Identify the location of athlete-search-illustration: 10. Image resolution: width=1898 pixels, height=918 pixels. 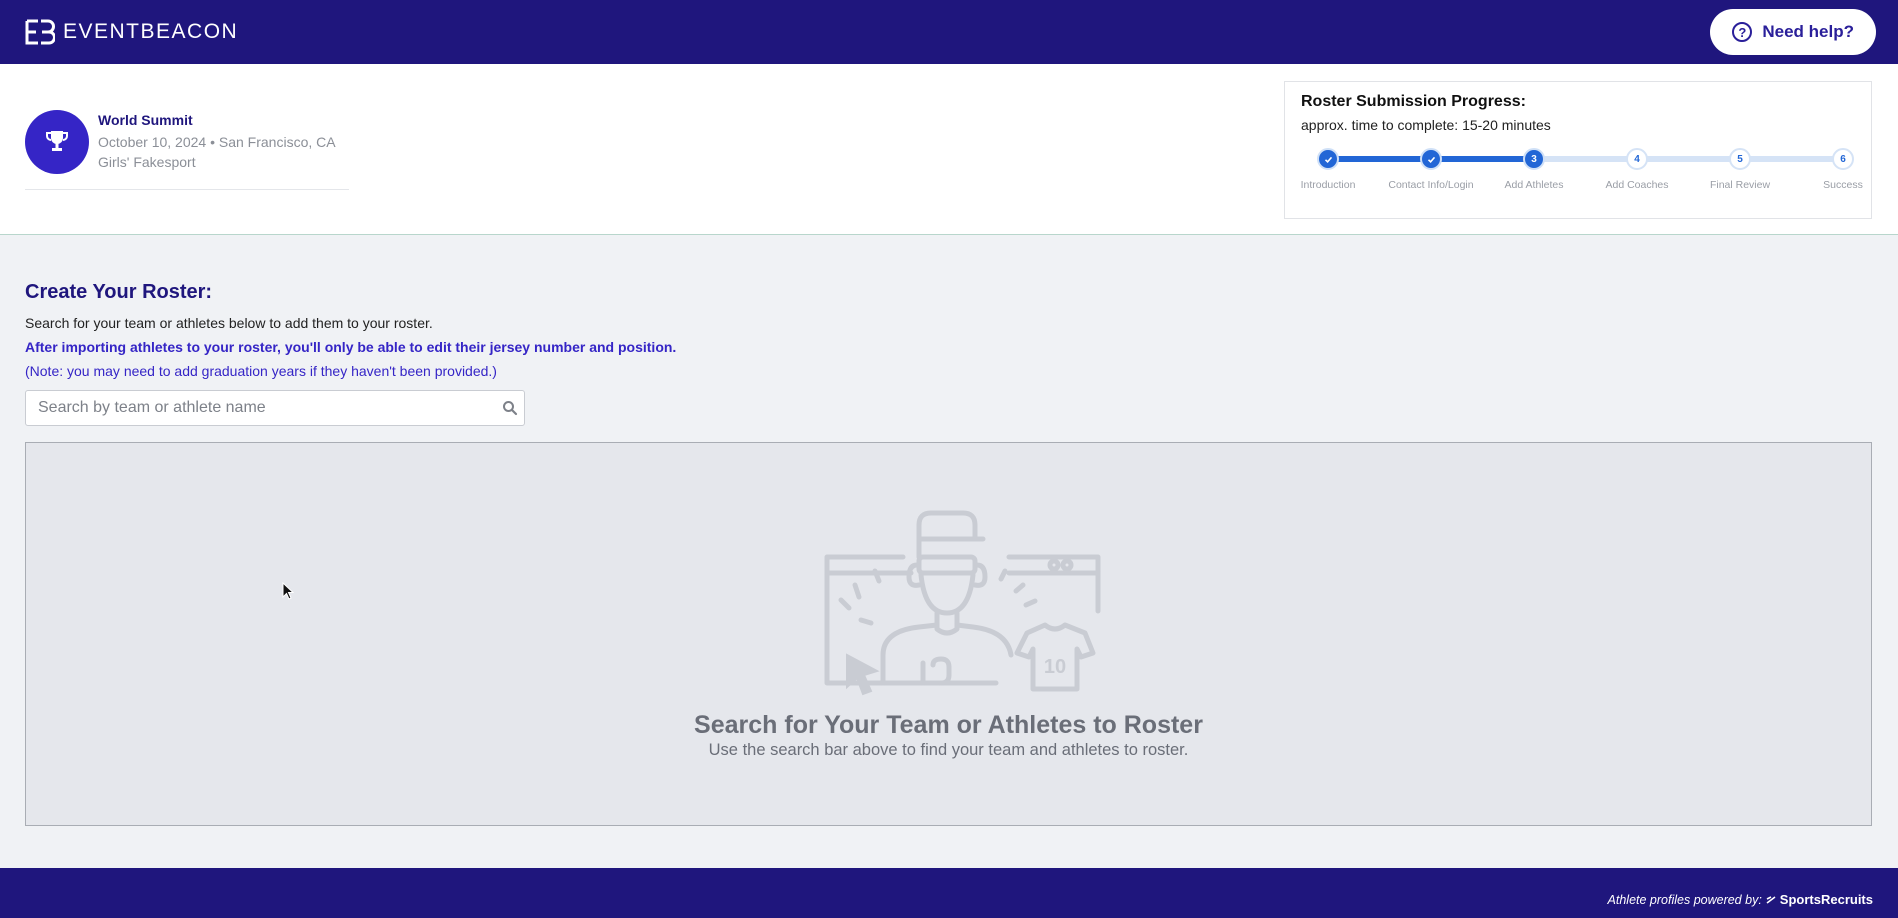
(962, 603).